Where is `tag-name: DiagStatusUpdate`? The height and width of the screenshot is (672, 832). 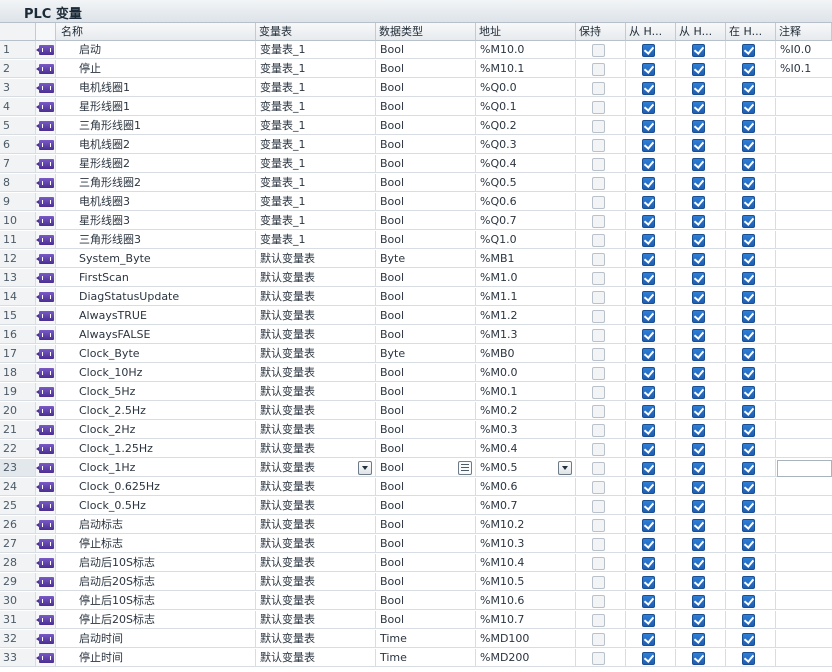 tag-name: DiagStatusUpdate is located at coordinates (156, 297).